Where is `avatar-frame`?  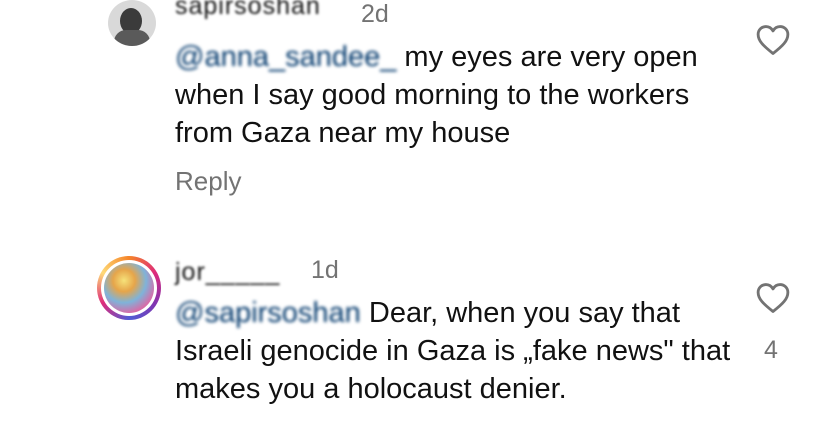 avatar-frame is located at coordinates (129, 288).